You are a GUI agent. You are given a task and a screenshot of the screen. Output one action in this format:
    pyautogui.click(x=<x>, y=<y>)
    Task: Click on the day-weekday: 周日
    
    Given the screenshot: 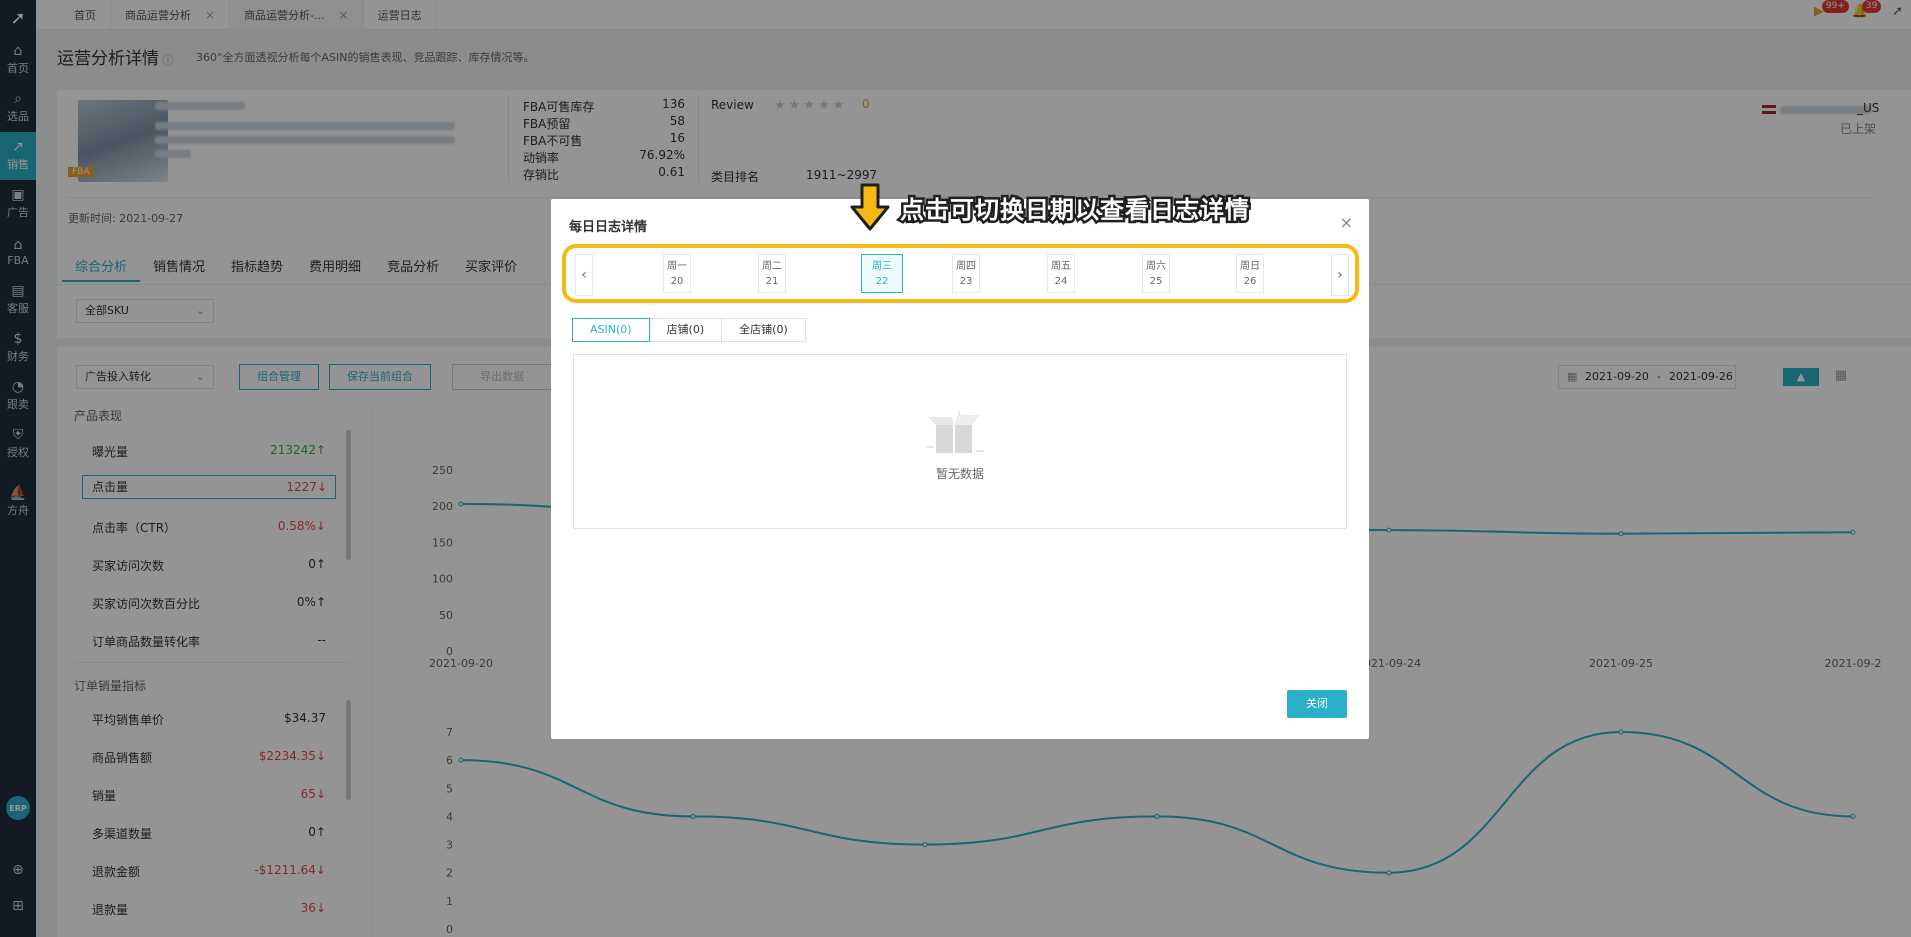 What is the action you would take?
    pyautogui.click(x=1250, y=266)
    